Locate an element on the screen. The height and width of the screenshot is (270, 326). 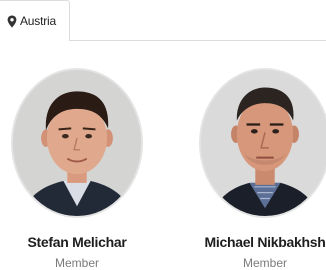
member-name: Stefan Melichar is located at coordinates (81, 242).